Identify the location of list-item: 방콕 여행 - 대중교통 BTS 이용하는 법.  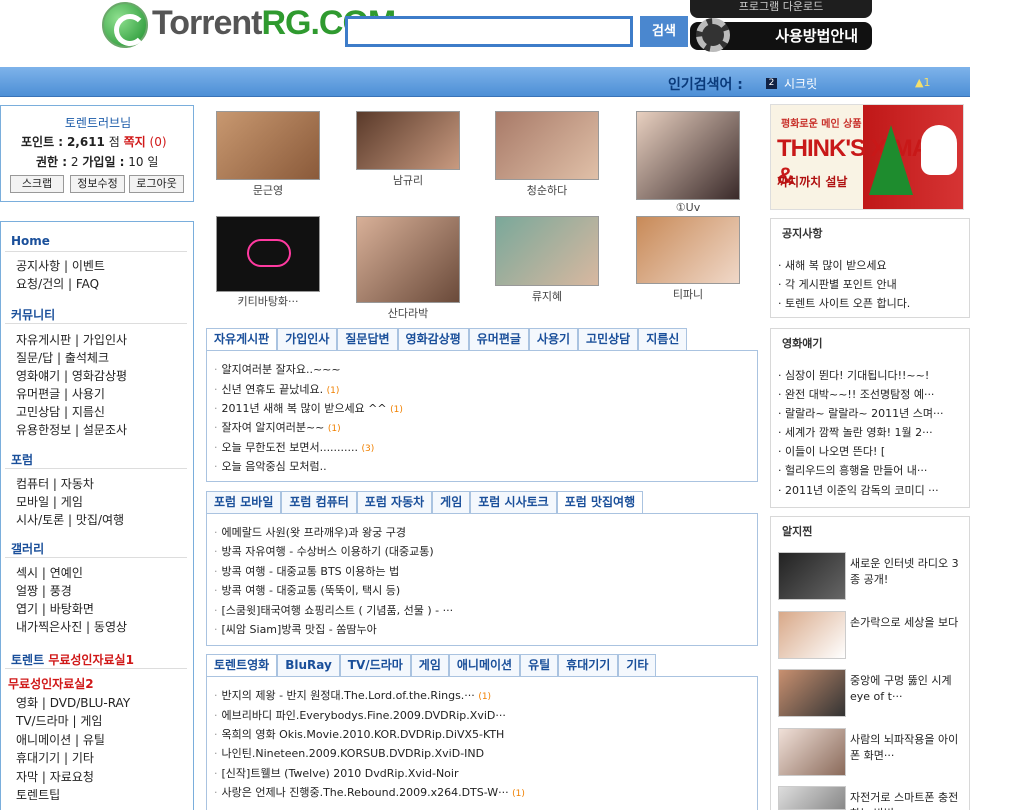
(307, 571).